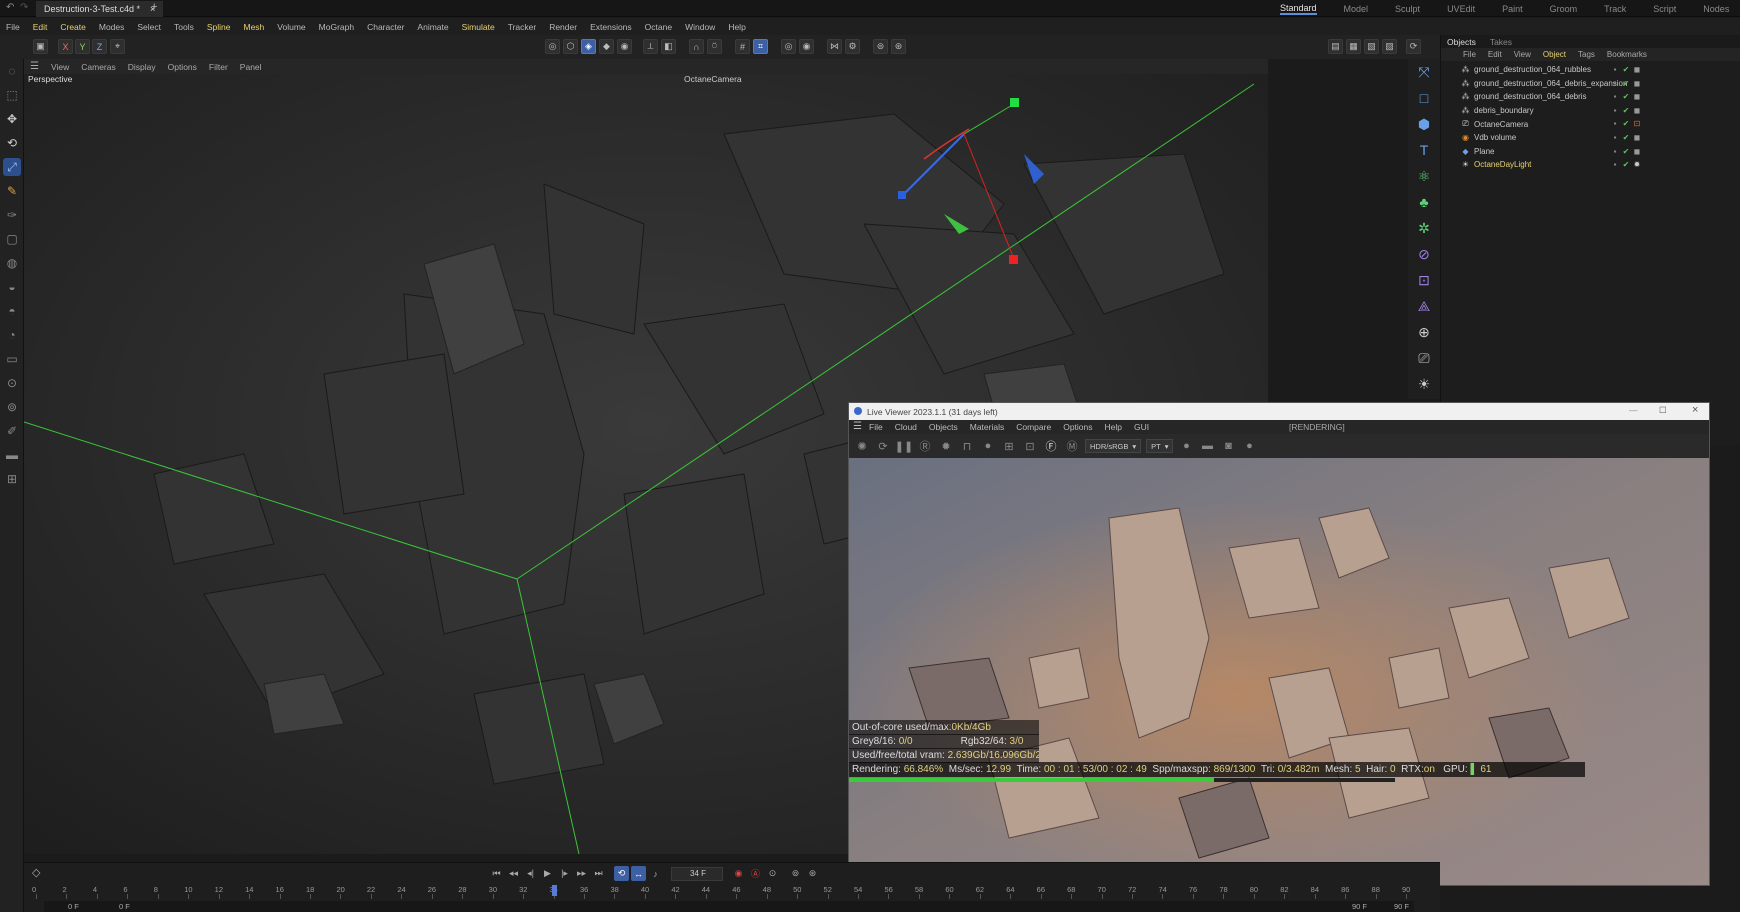 This screenshot has width=1740, height=912. I want to click on cube-primitive-icon: ⬢, so click(1424, 124).